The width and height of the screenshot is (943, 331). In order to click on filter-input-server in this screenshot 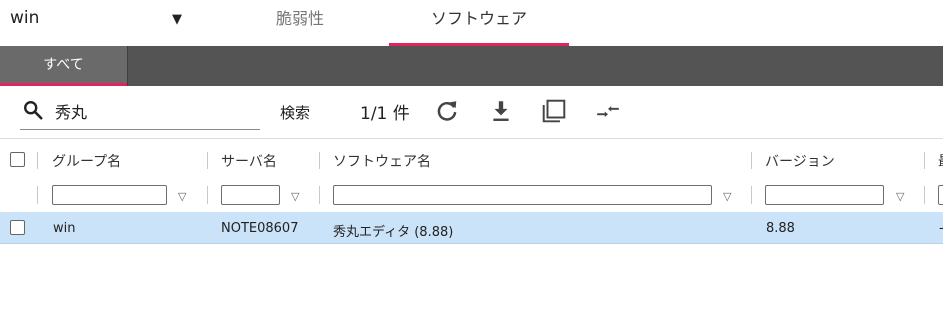, I will do `click(250, 195)`.